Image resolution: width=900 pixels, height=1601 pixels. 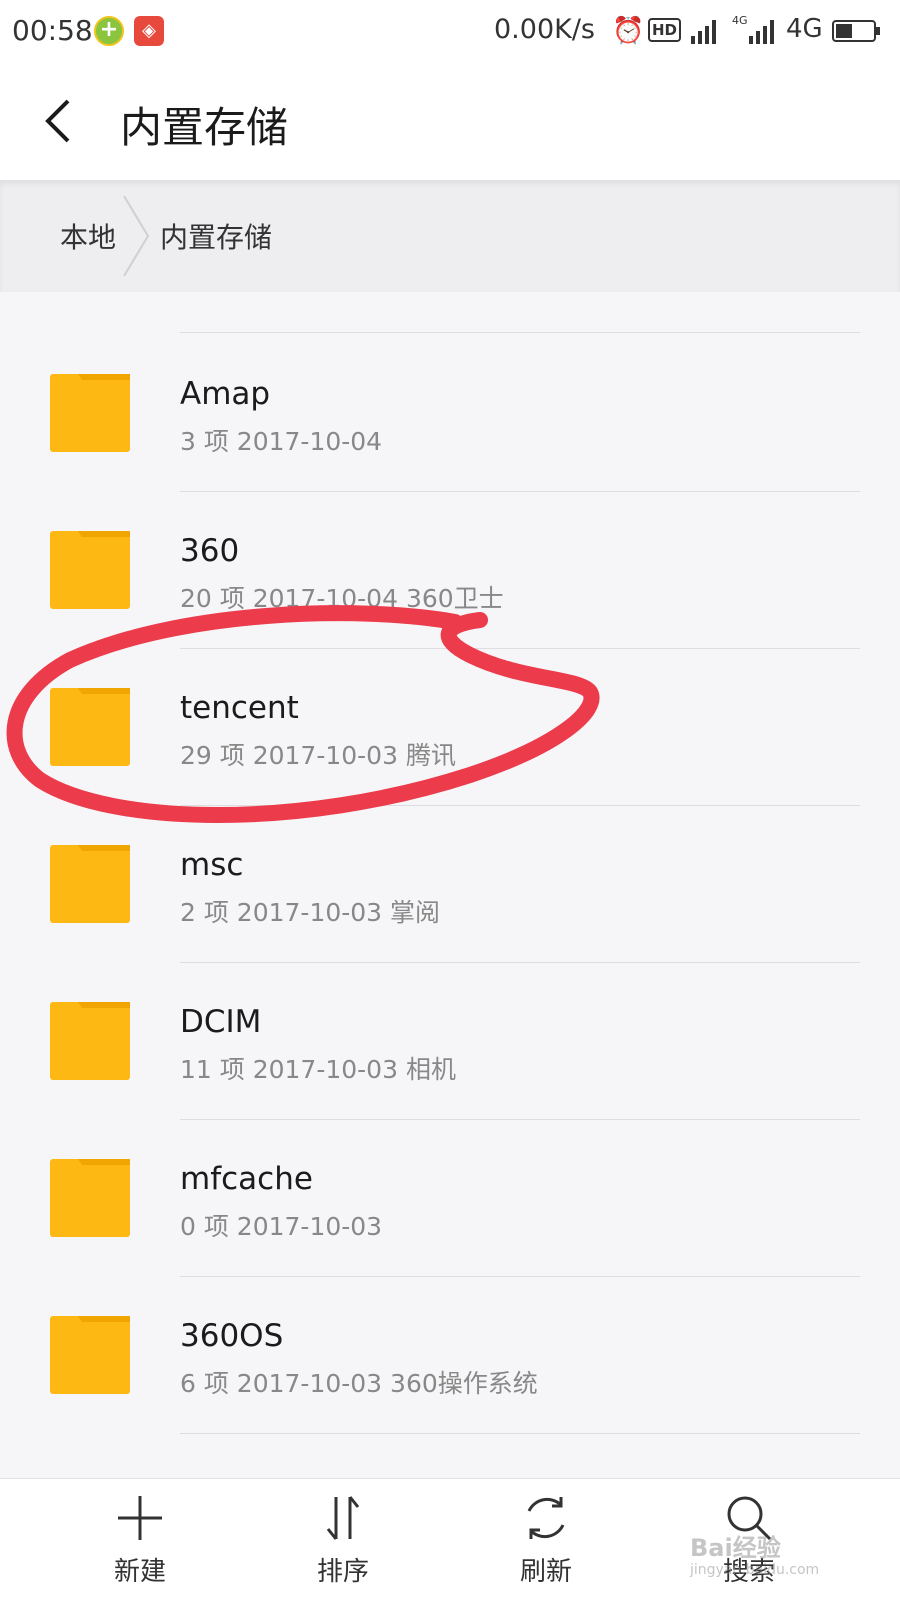 What do you see at coordinates (856, 31) in the screenshot?
I see `battery-icon` at bounding box center [856, 31].